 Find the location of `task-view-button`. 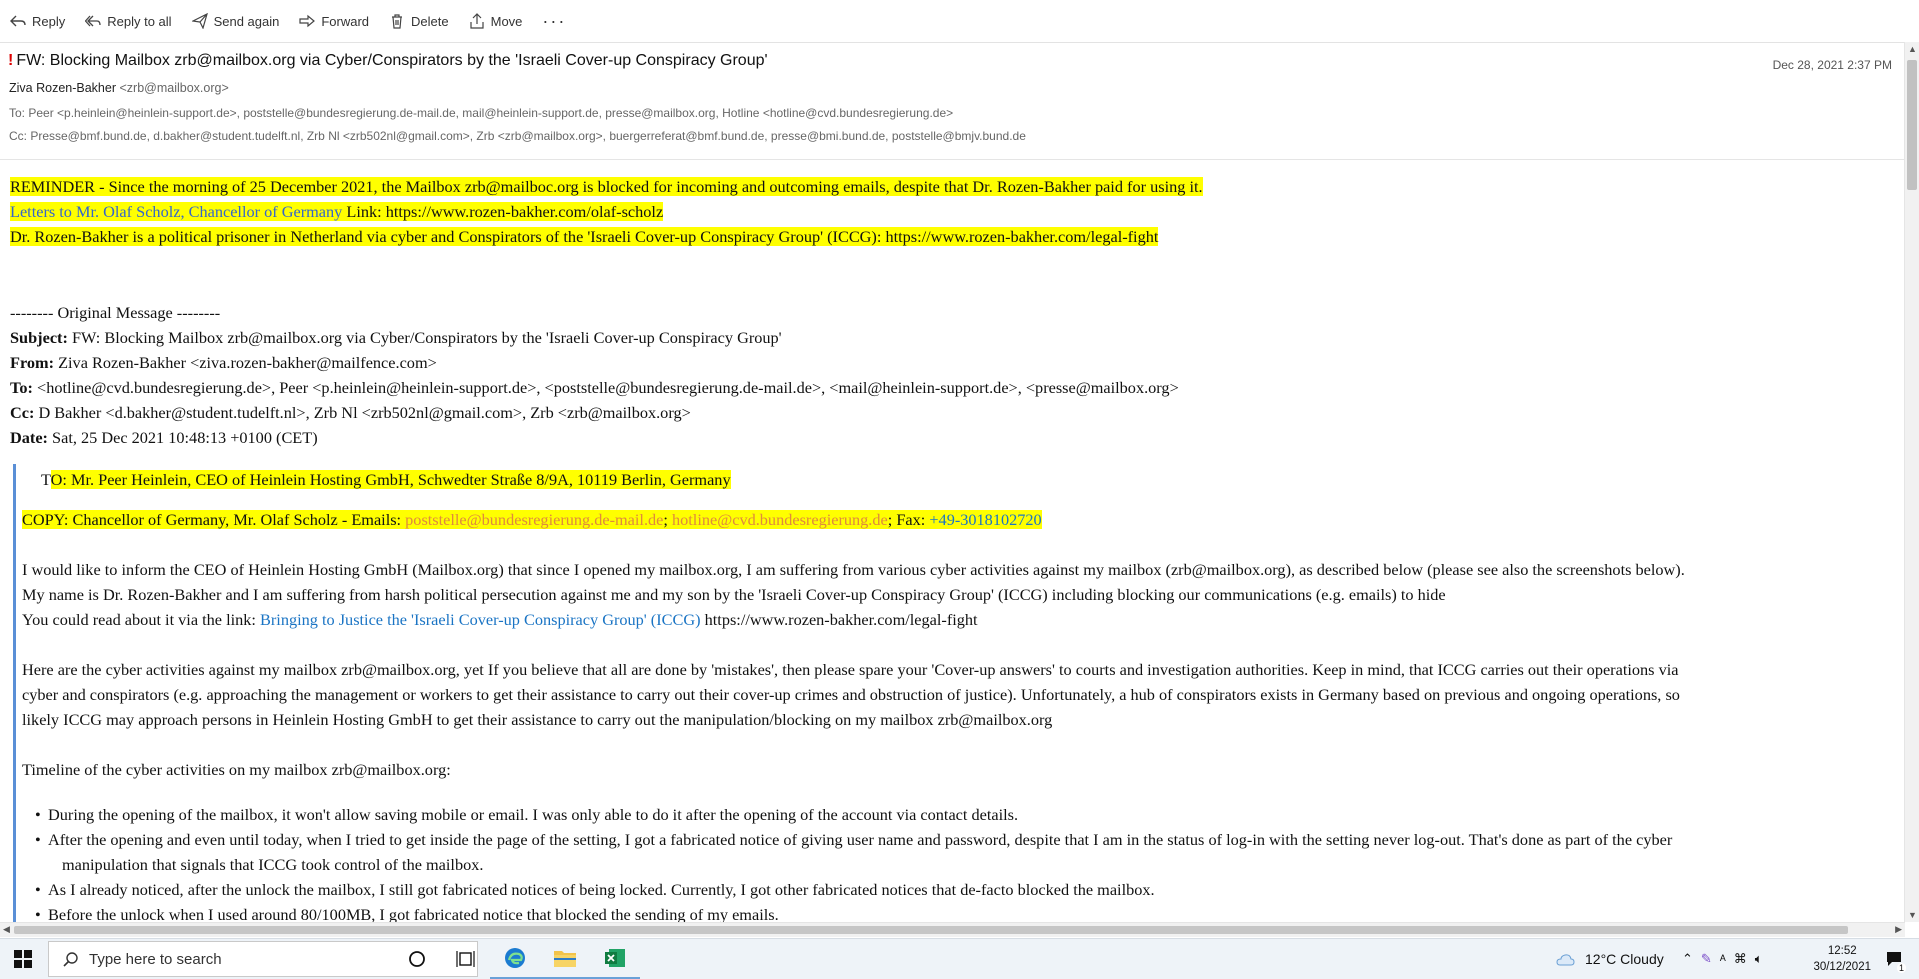

task-view-button is located at coordinates (465, 959).